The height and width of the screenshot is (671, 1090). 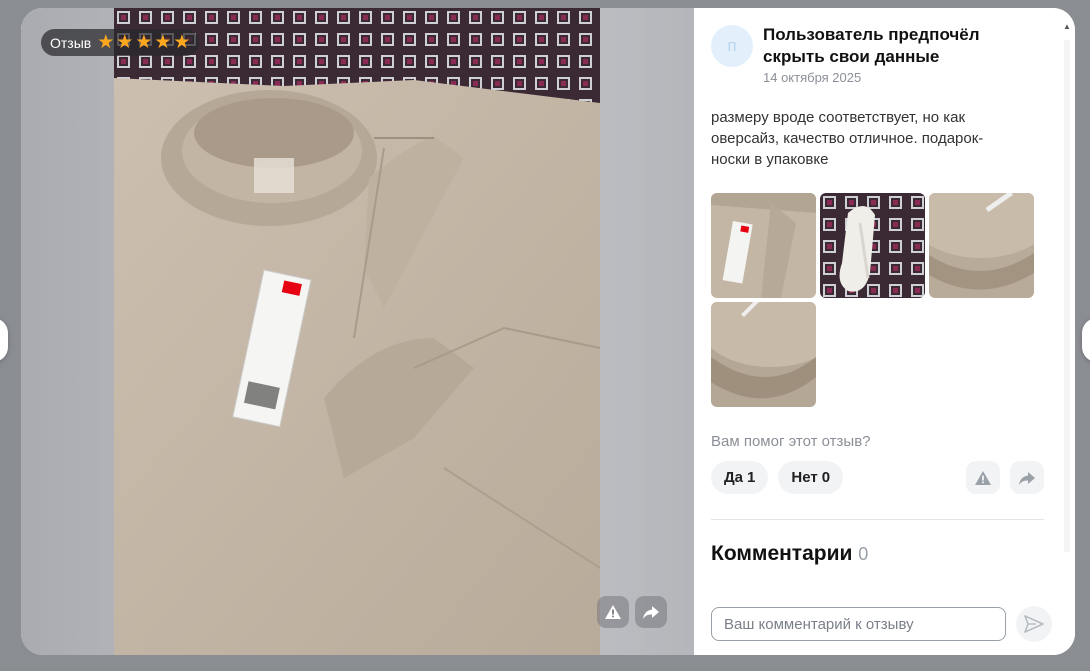 What do you see at coordinates (804, 477) in the screenshot?
I see `vote-no-label: Нет` at bounding box center [804, 477].